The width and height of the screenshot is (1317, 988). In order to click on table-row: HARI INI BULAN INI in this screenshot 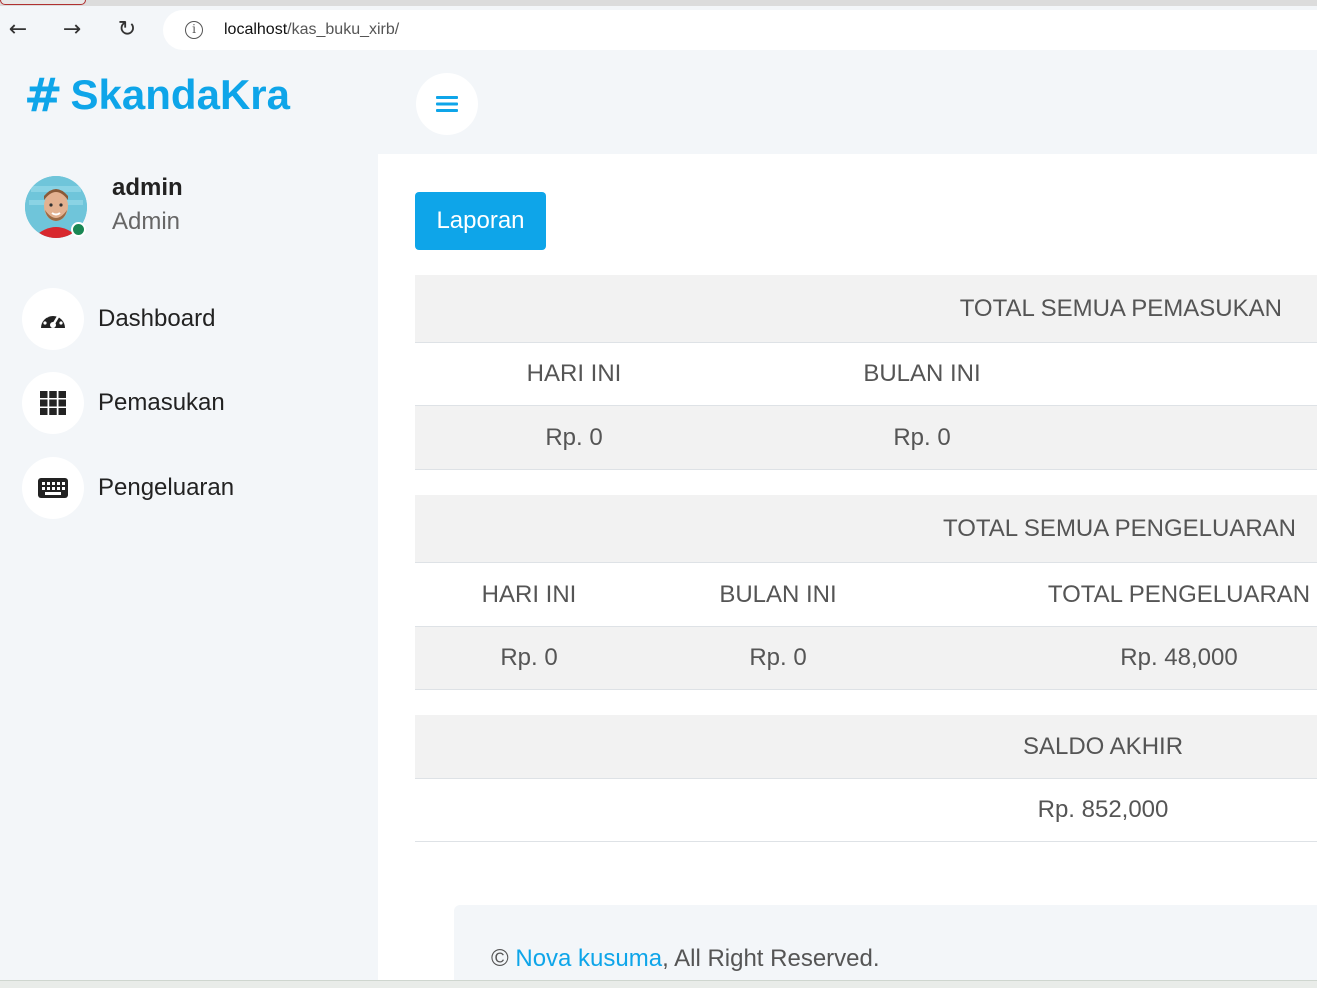, I will do `click(866, 374)`.